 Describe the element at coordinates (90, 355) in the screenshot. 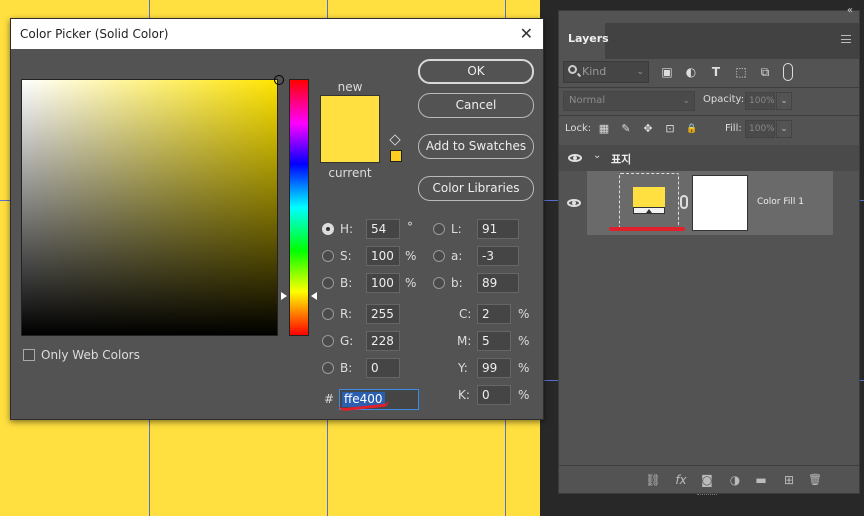

I see `only-web-colors-label: Only Web Colors` at that location.